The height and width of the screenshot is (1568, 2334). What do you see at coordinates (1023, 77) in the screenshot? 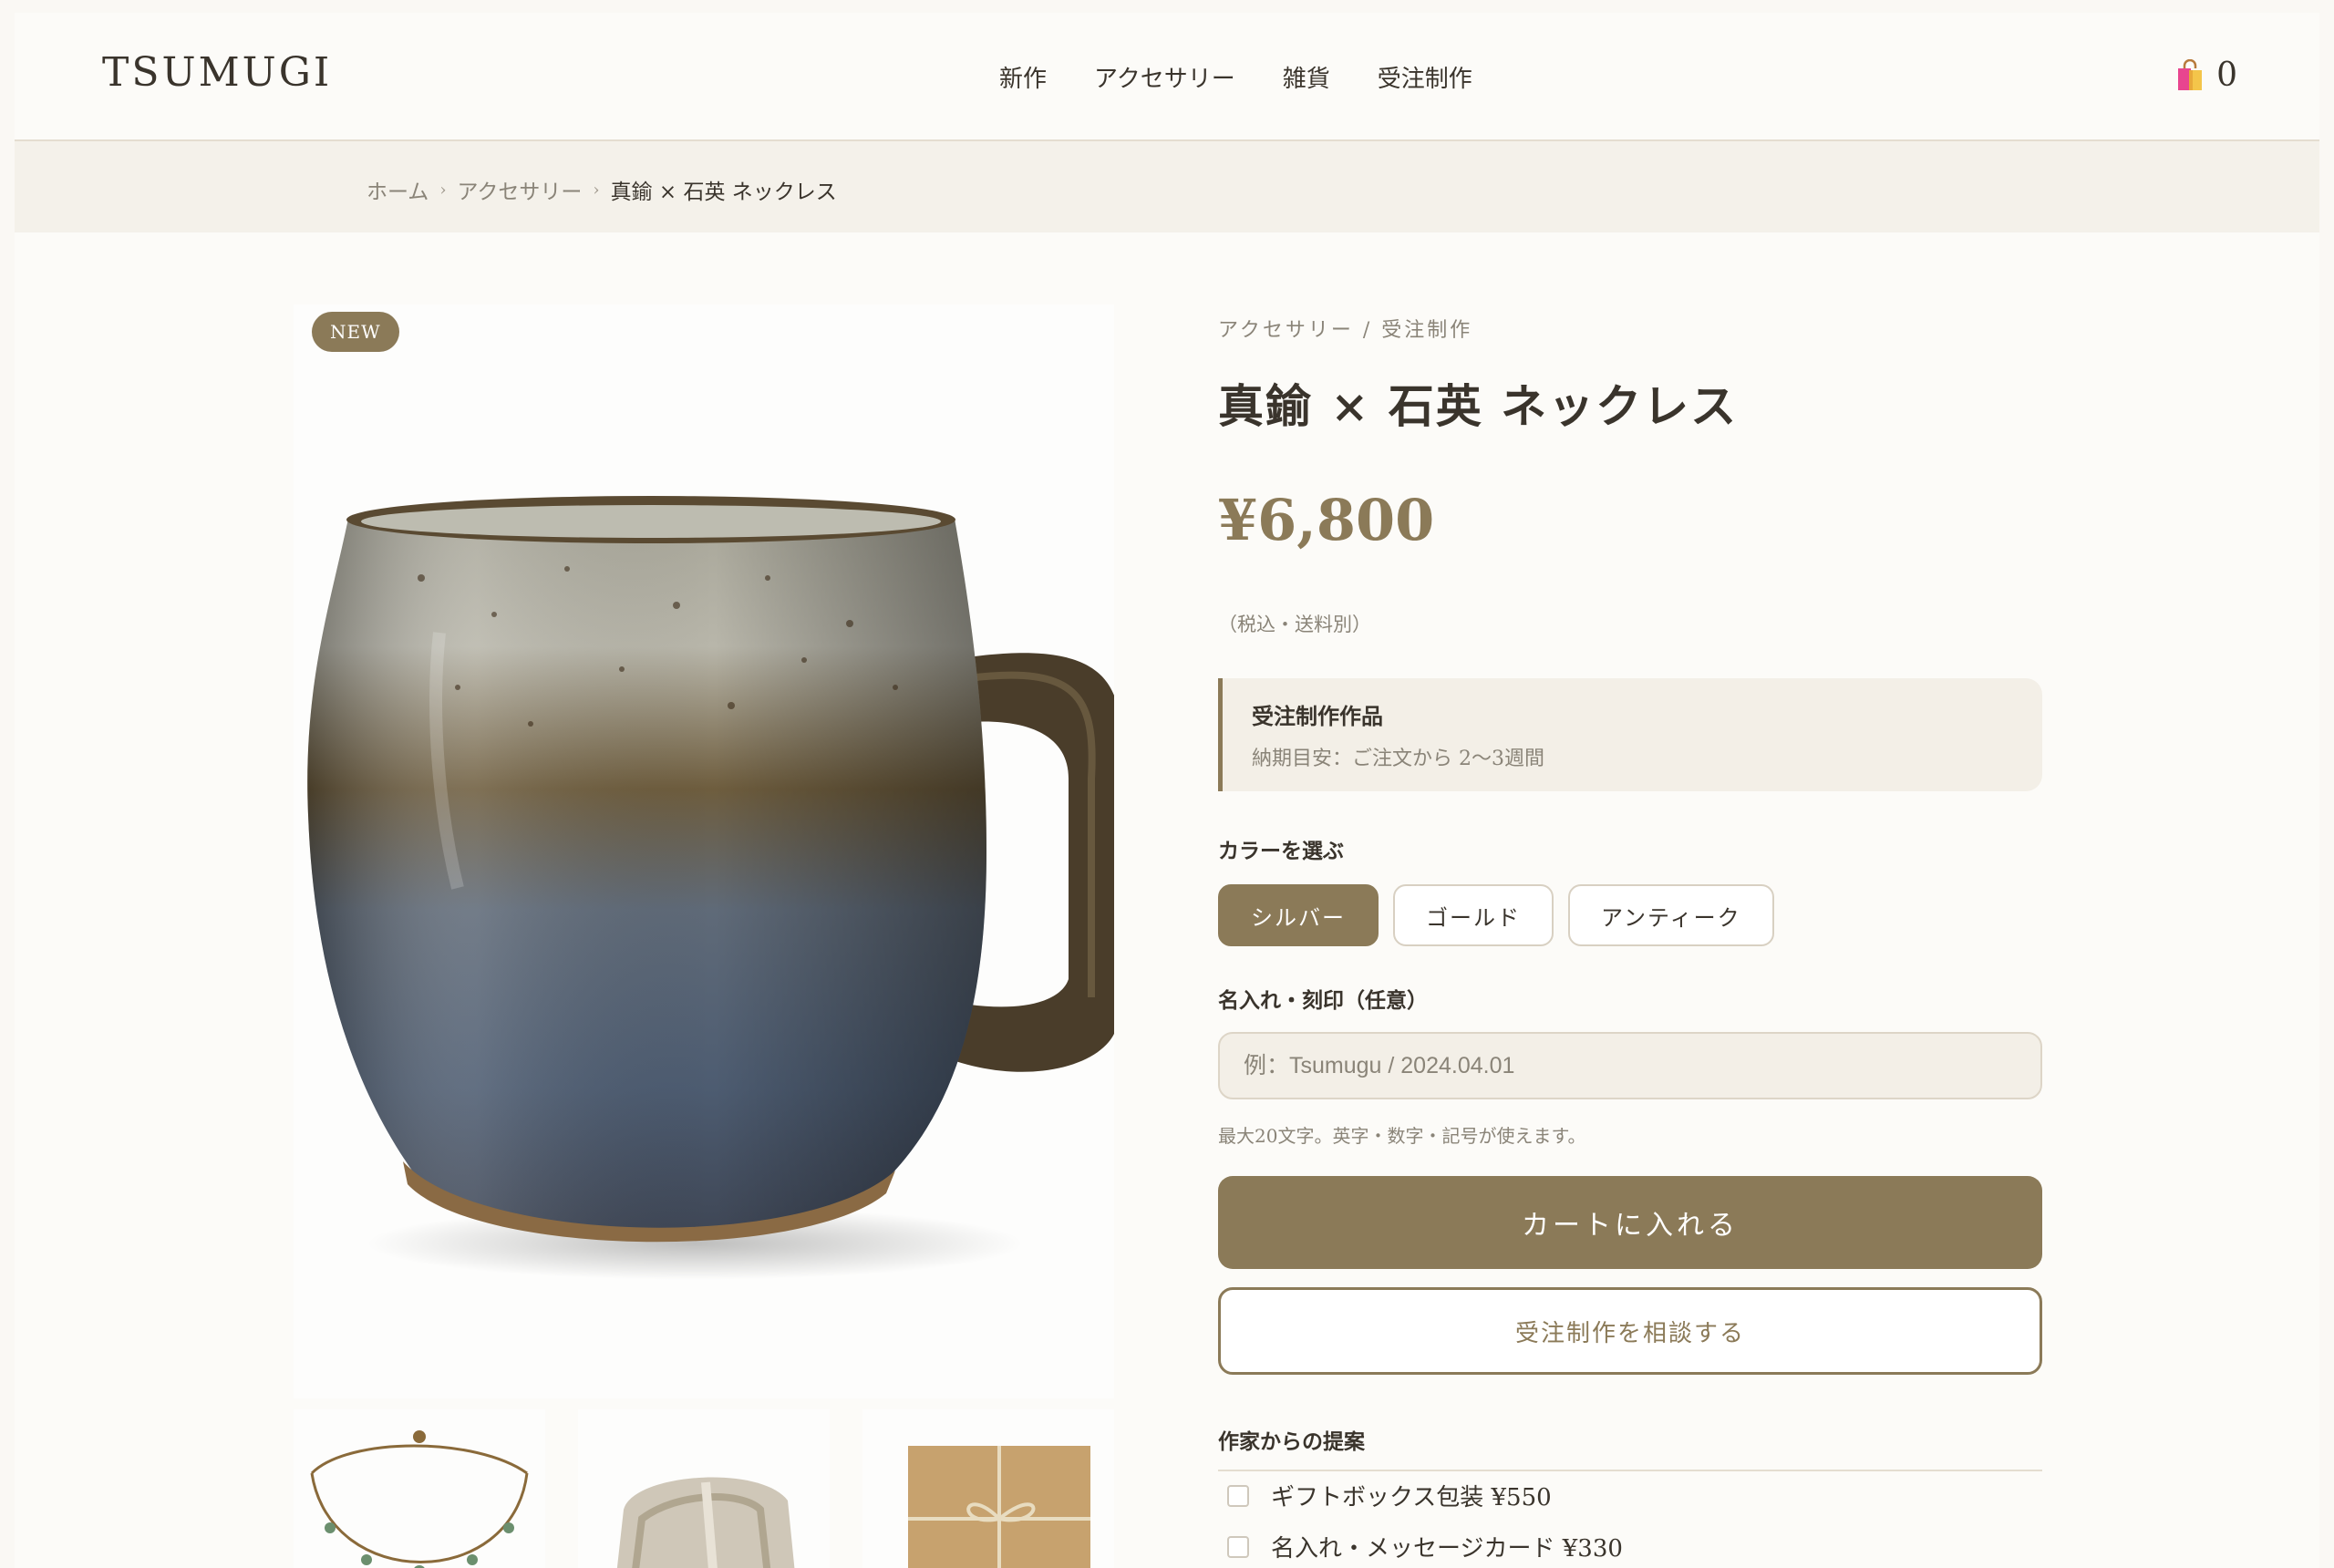
I see `nav-item-new: 新作` at bounding box center [1023, 77].